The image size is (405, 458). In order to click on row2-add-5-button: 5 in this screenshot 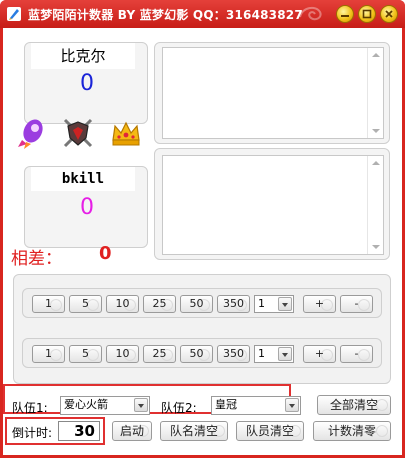, I will do `click(85, 354)`.